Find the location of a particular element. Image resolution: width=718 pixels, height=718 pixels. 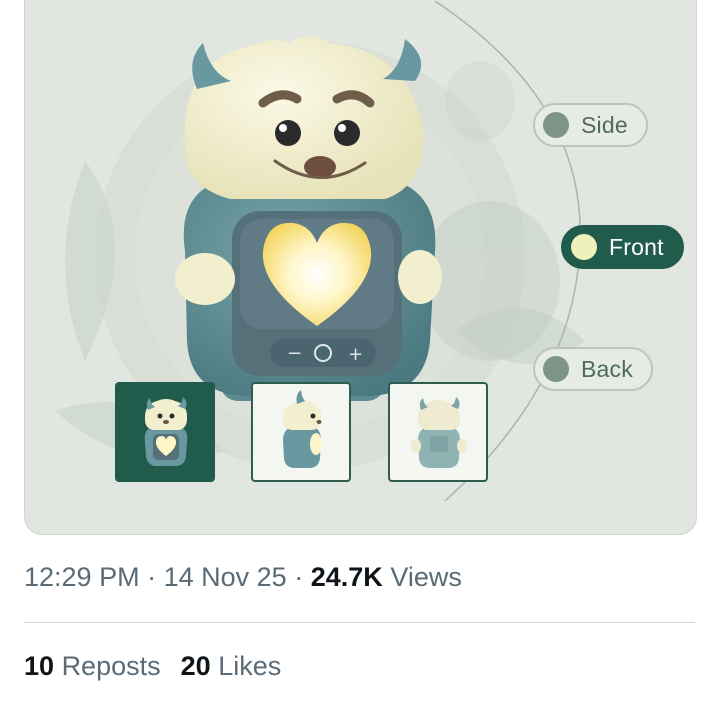

front-dot-icon is located at coordinates (584, 247).